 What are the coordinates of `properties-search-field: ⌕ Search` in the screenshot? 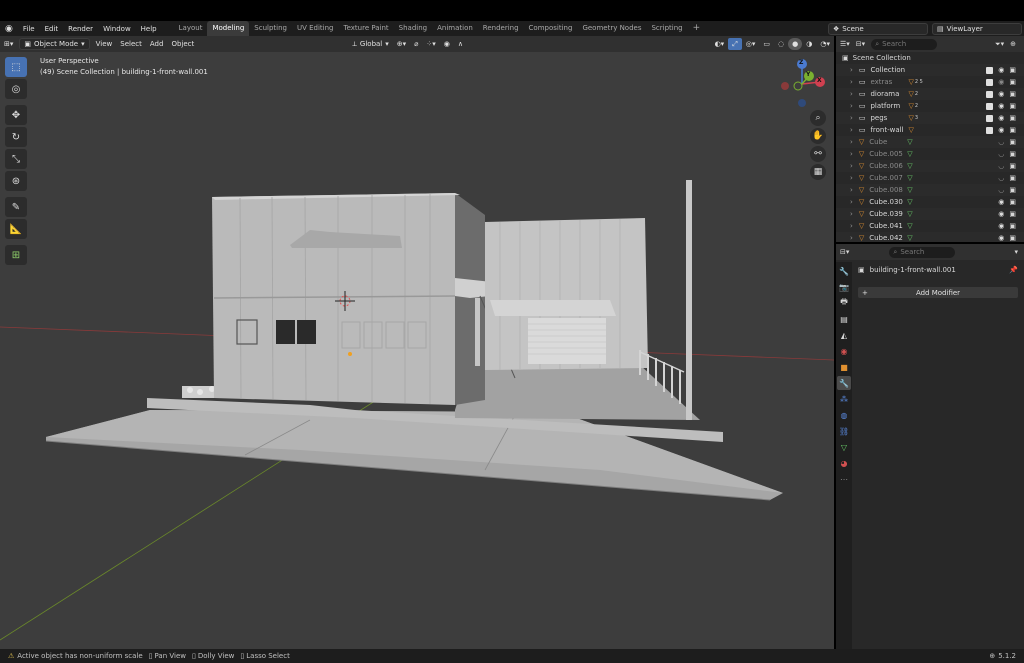 It's located at (922, 252).